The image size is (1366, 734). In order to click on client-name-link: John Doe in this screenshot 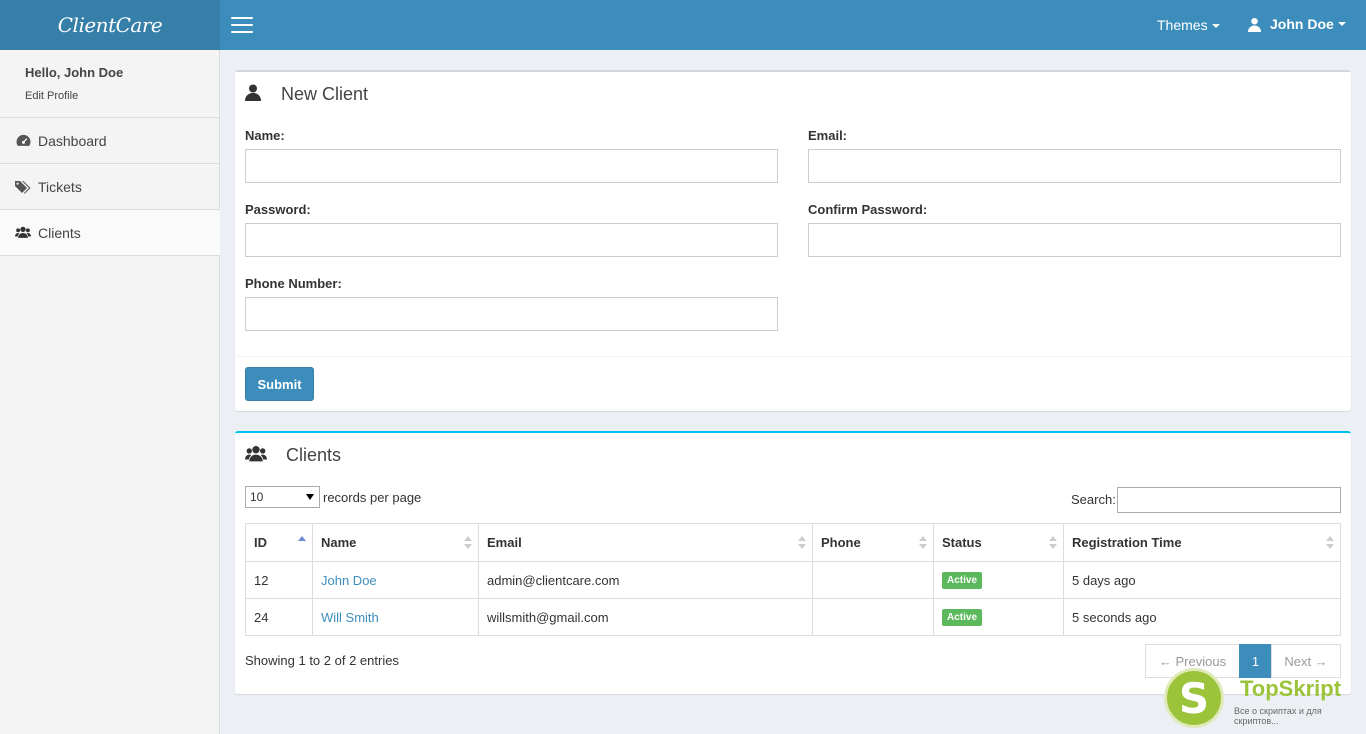, I will do `click(349, 580)`.